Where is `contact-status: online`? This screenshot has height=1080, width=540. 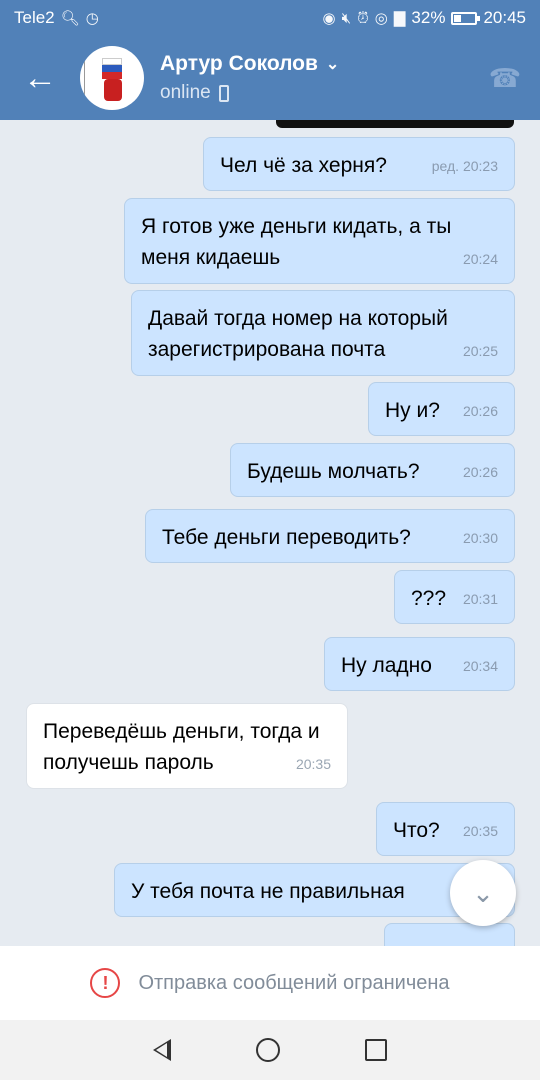 contact-status: online is located at coordinates (185, 92).